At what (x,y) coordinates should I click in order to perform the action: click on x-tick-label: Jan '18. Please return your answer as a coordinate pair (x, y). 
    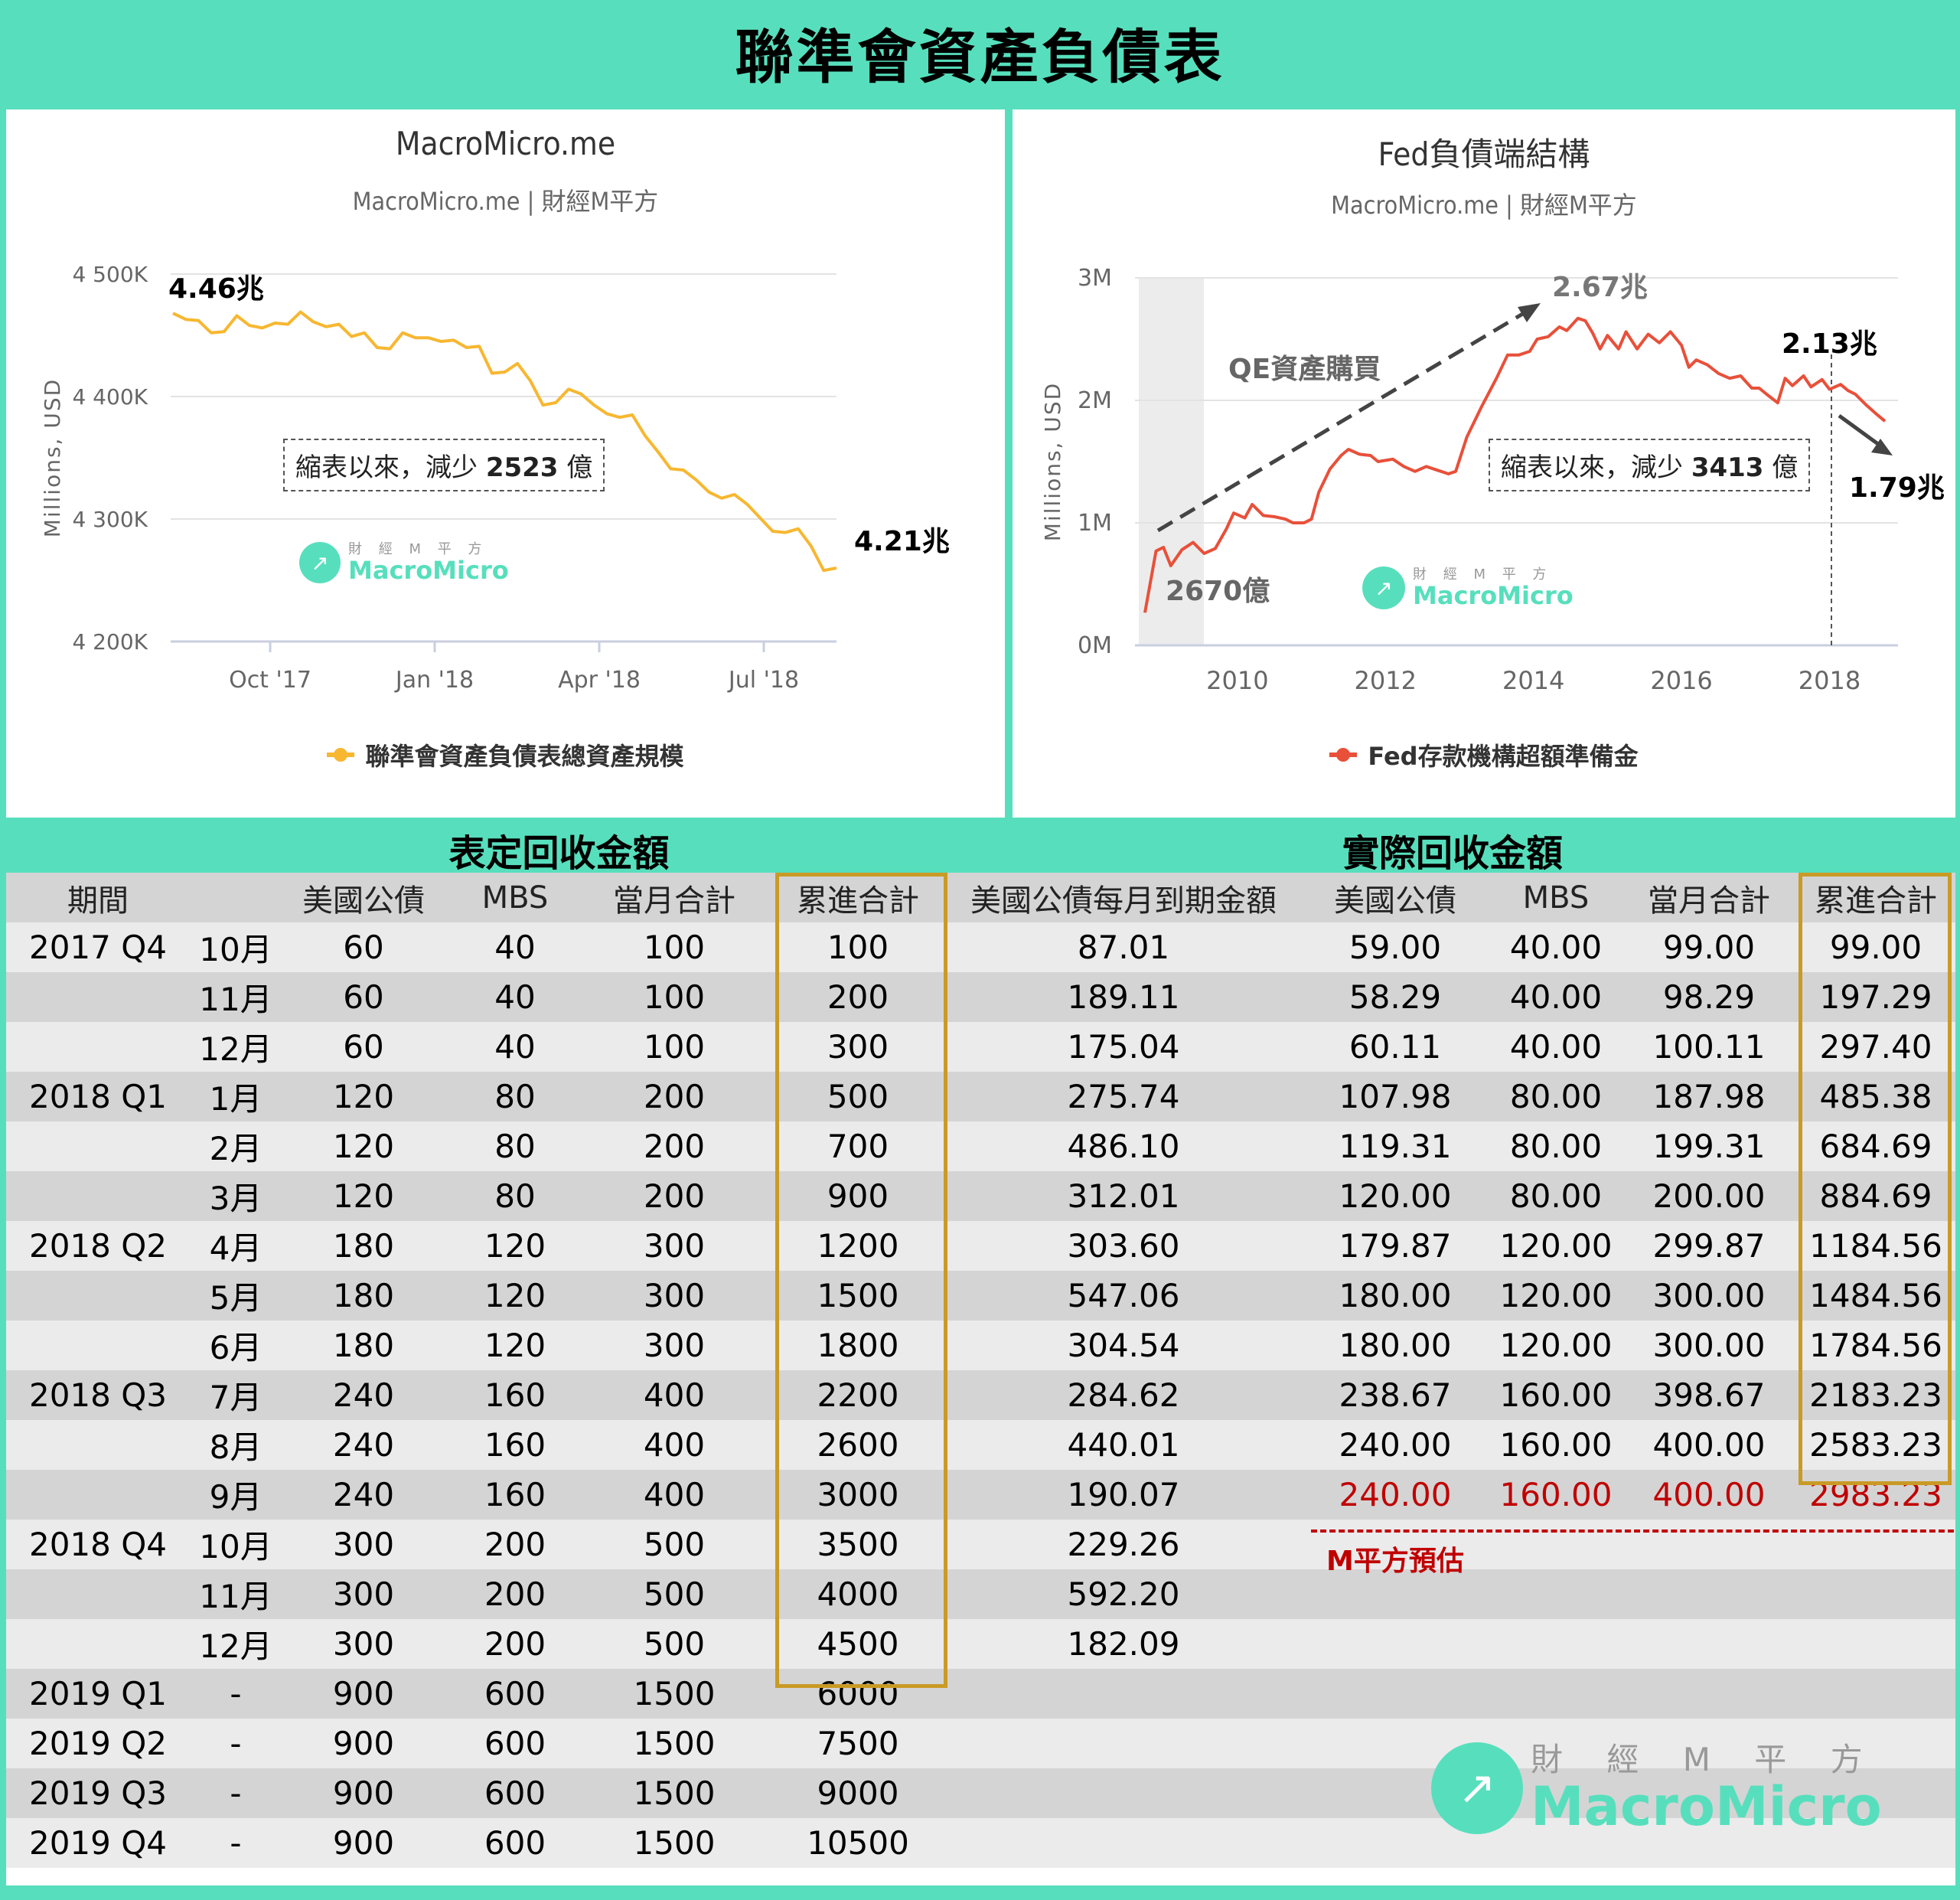
    Looking at the image, I should click on (434, 680).